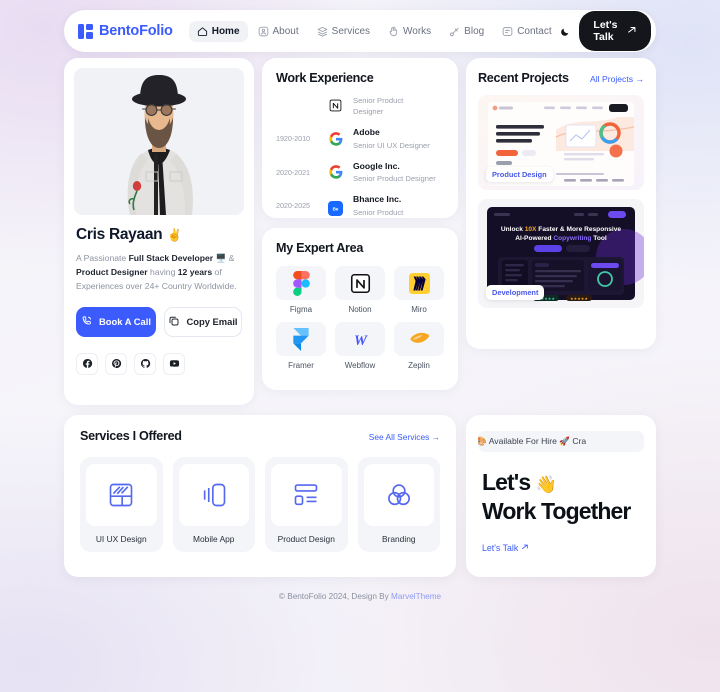 The width and height of the screenshot is (720, 692). Describe the element at coordinates (218, 31) in the screenshot. I see `nav-item-home: Home` at that location.